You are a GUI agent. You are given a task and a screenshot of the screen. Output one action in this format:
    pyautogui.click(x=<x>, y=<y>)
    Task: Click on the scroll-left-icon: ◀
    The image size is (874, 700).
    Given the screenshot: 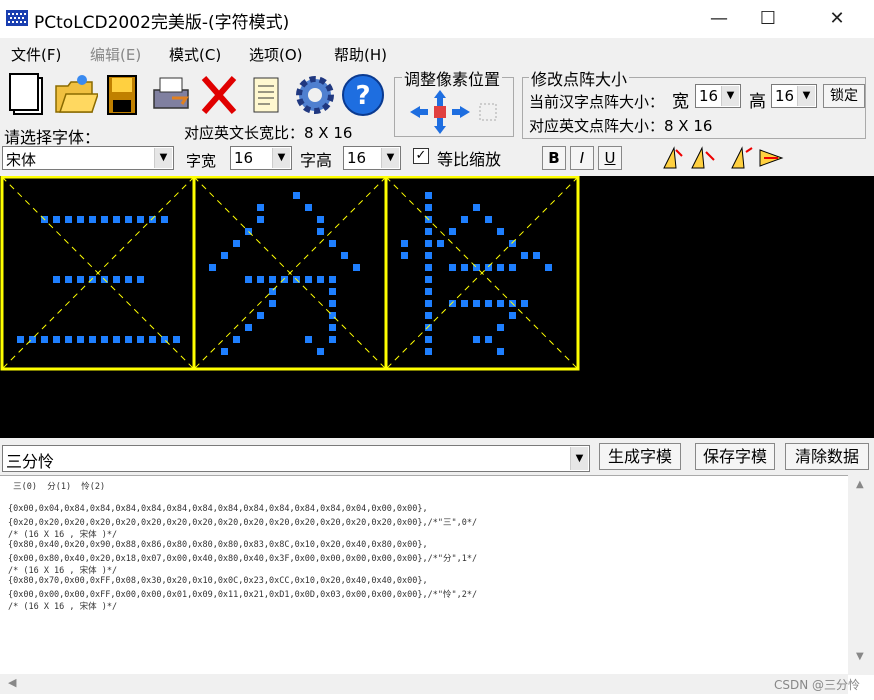 What is the action you would take?
    pyautogui.click(x=12, y=682)
    